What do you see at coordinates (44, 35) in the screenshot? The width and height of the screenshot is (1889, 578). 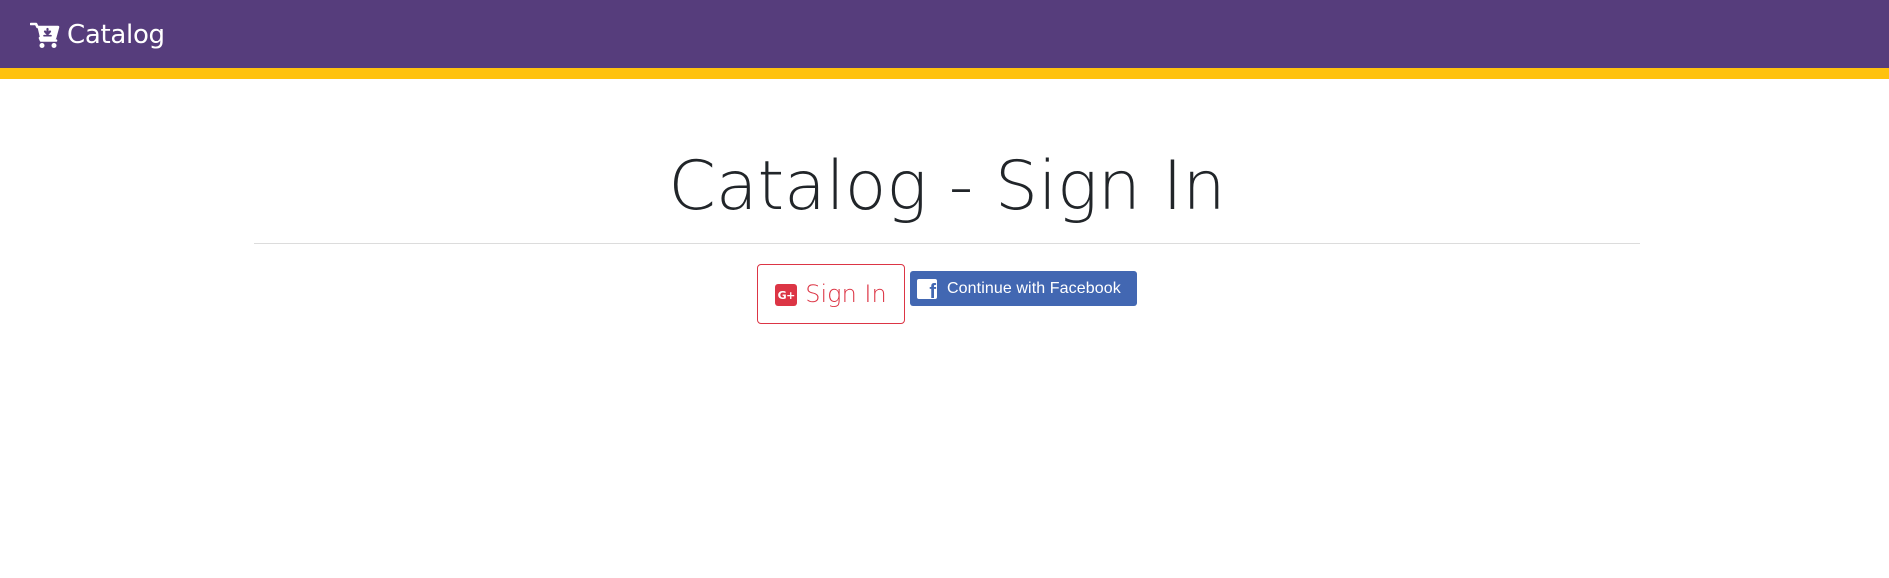 I see `shopping-cart-icon` at bounding box center [44, 35].